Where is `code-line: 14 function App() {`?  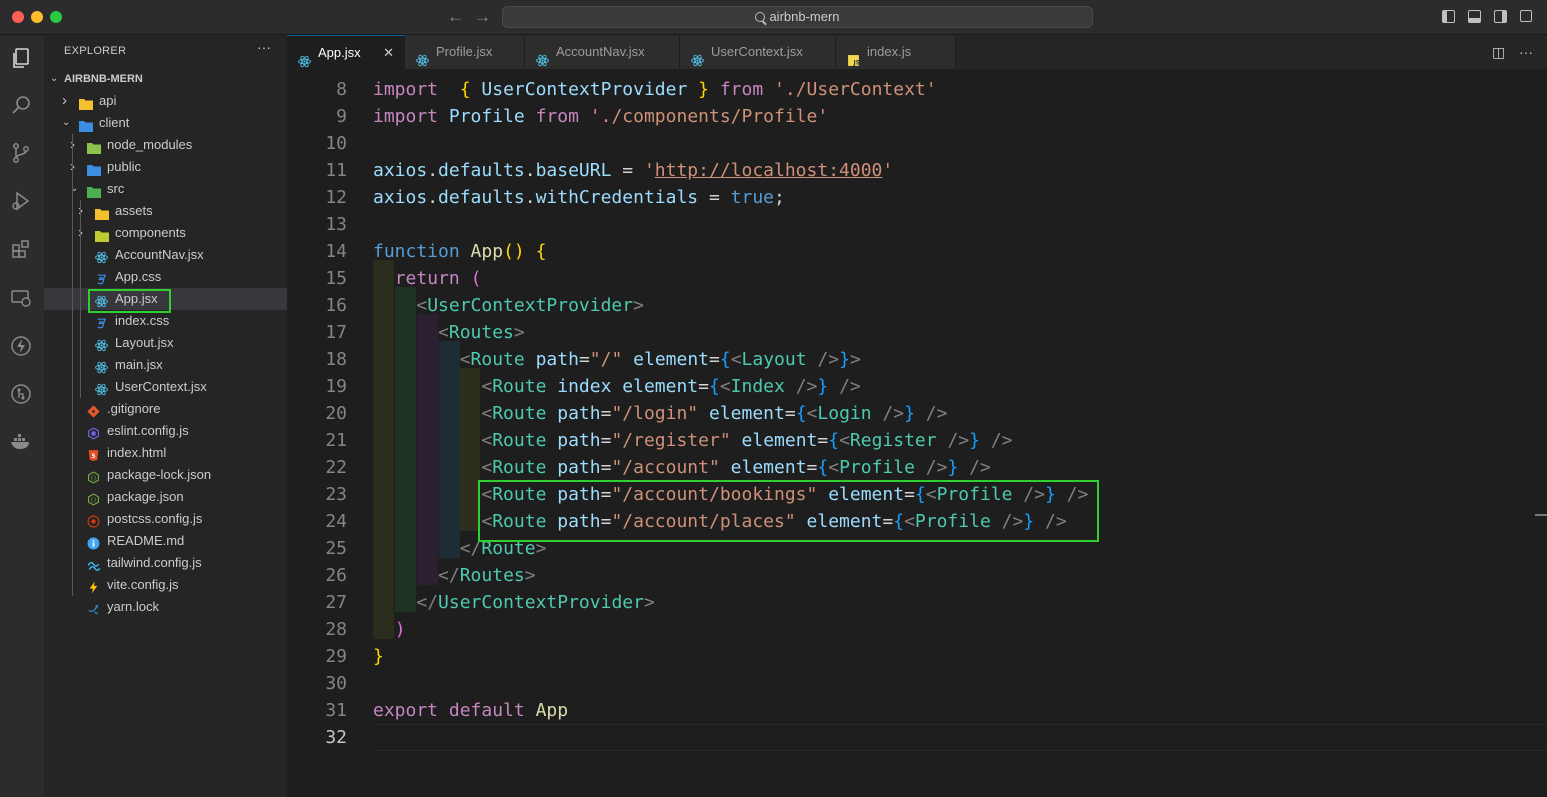
code-line: 14 function App() { is located at coordinates (917, 251).